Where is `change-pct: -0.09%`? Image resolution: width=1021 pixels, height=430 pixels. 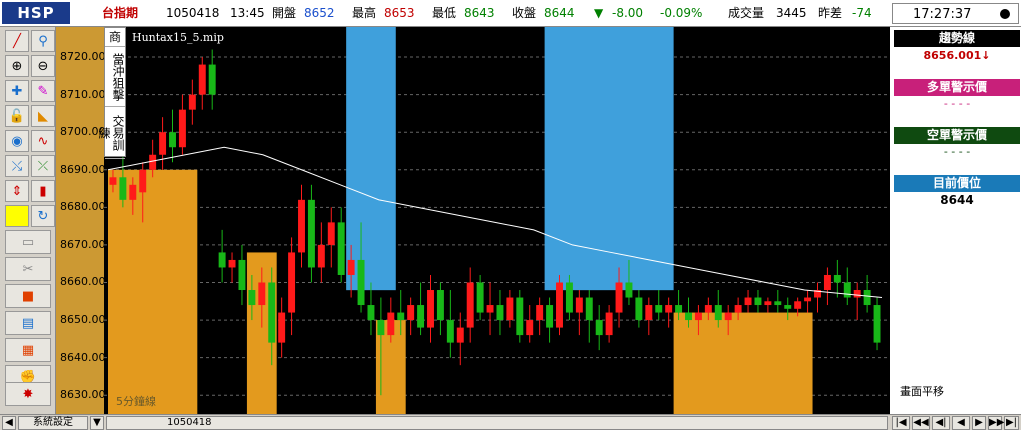 change-pct: -0.09% is located at coordinates (681, 13).